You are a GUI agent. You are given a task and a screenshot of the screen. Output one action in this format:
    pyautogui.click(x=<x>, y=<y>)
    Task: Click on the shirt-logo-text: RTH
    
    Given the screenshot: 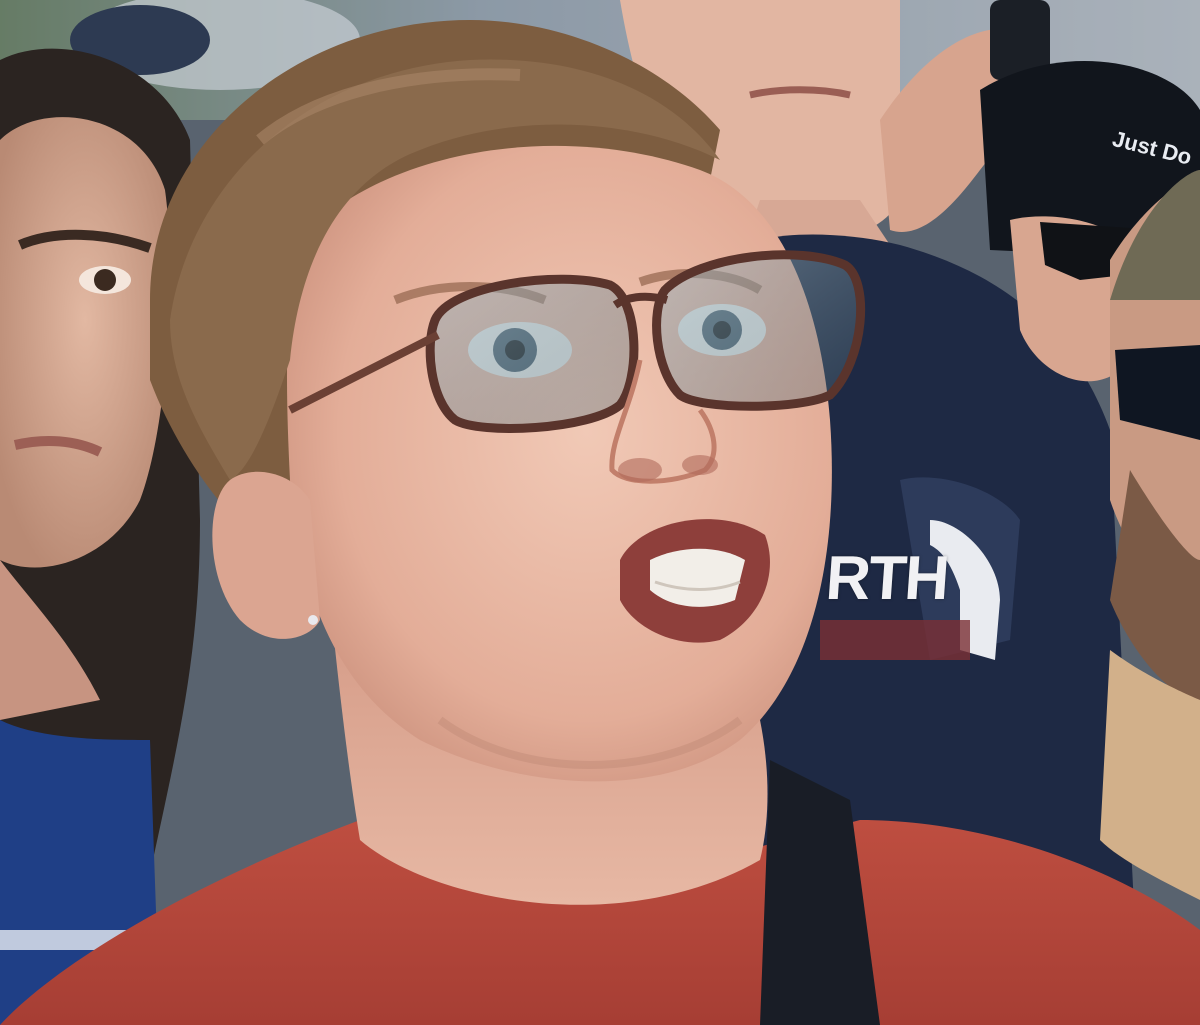 What is the action you would take?
    pyautogui.click(x=886, y=578)
    